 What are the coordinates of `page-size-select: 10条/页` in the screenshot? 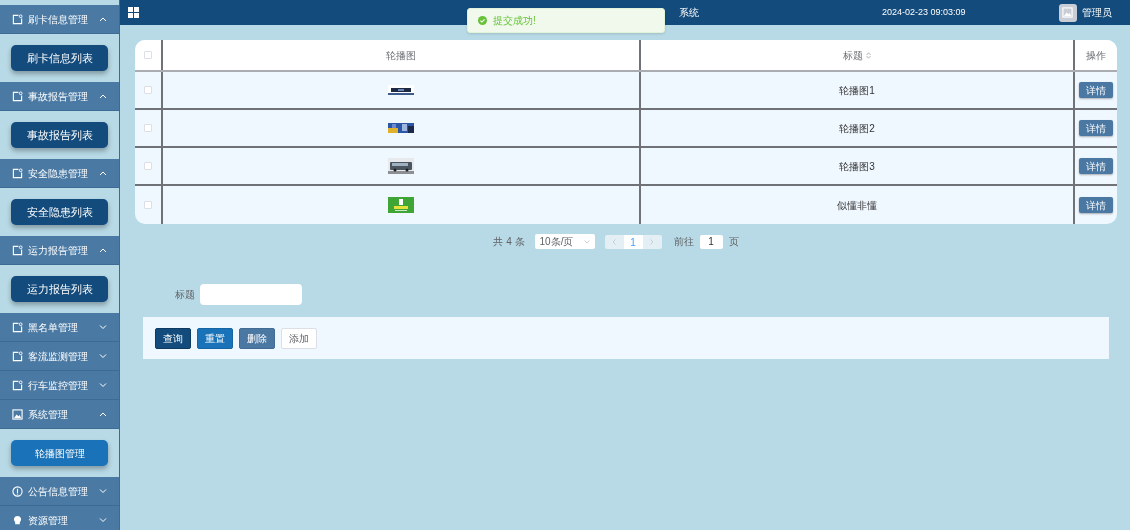 It's located at (564, 241).